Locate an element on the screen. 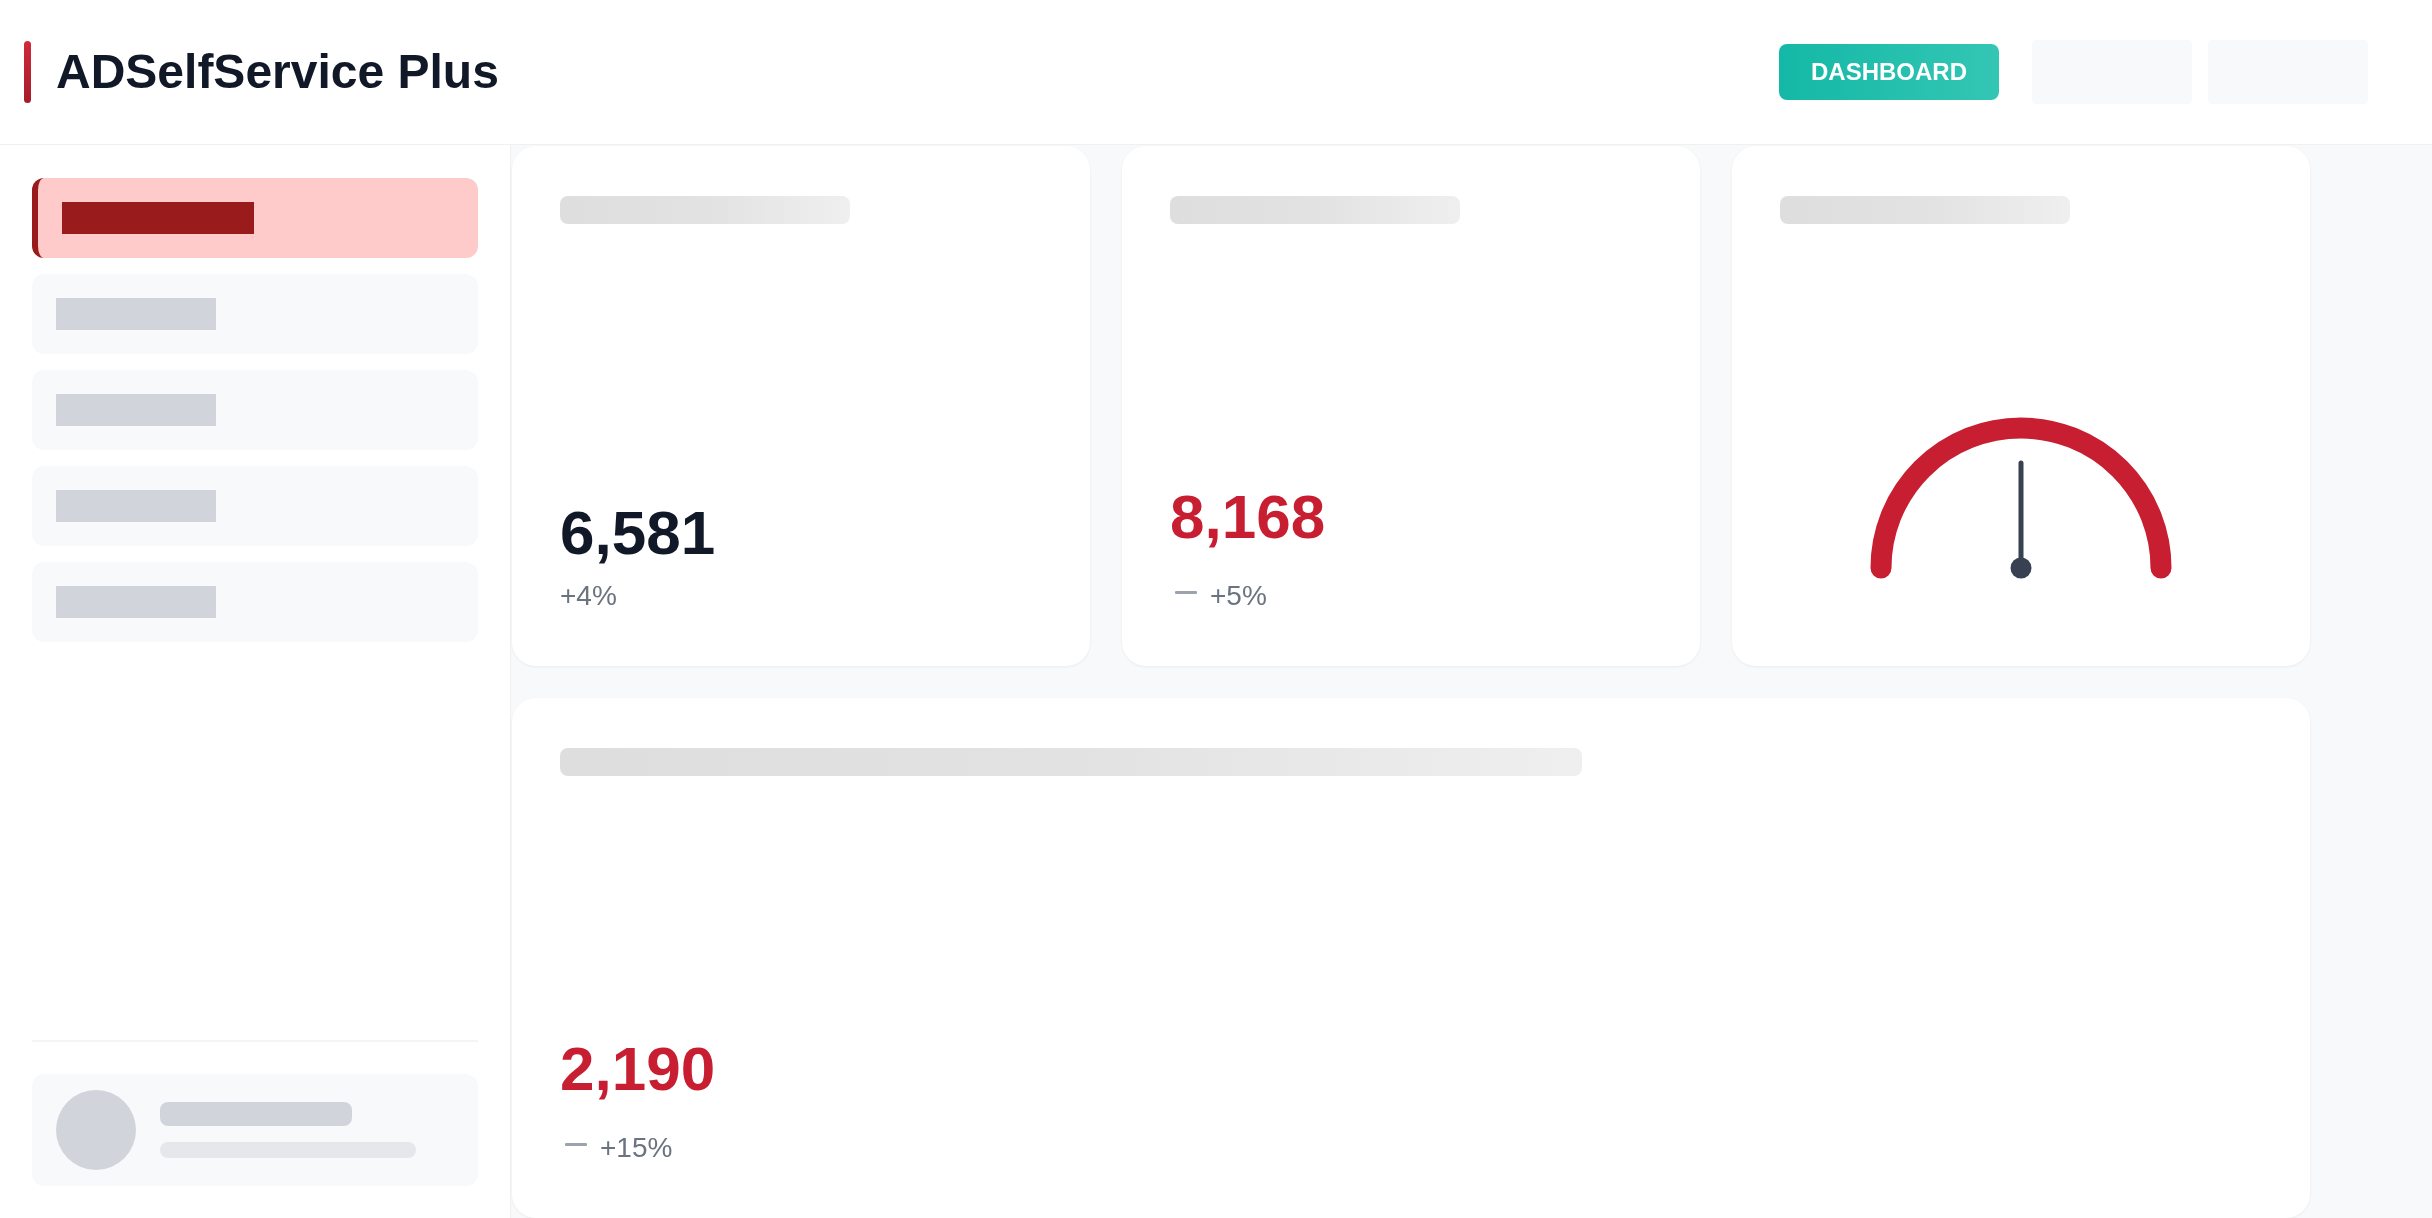 The width and height of the screenshot is (2432, 1218). accent-bar is located at coordinates (27, 72).